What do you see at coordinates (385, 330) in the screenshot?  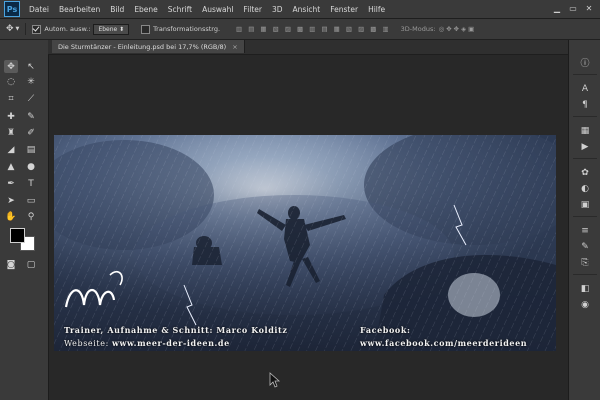 I see `facebook-label: Facebook:` at bounding box center [385, 330].